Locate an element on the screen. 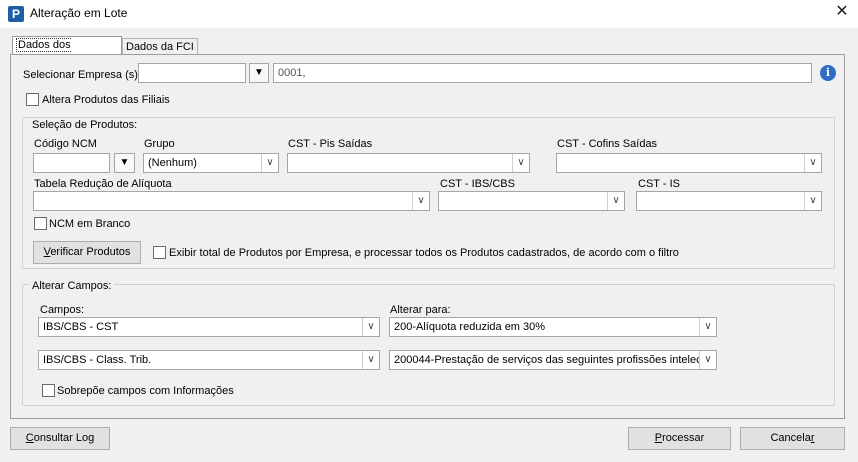 This screenshot has height=462, width=858. exibir-total-checkbox is located at coordinates (159, 252).